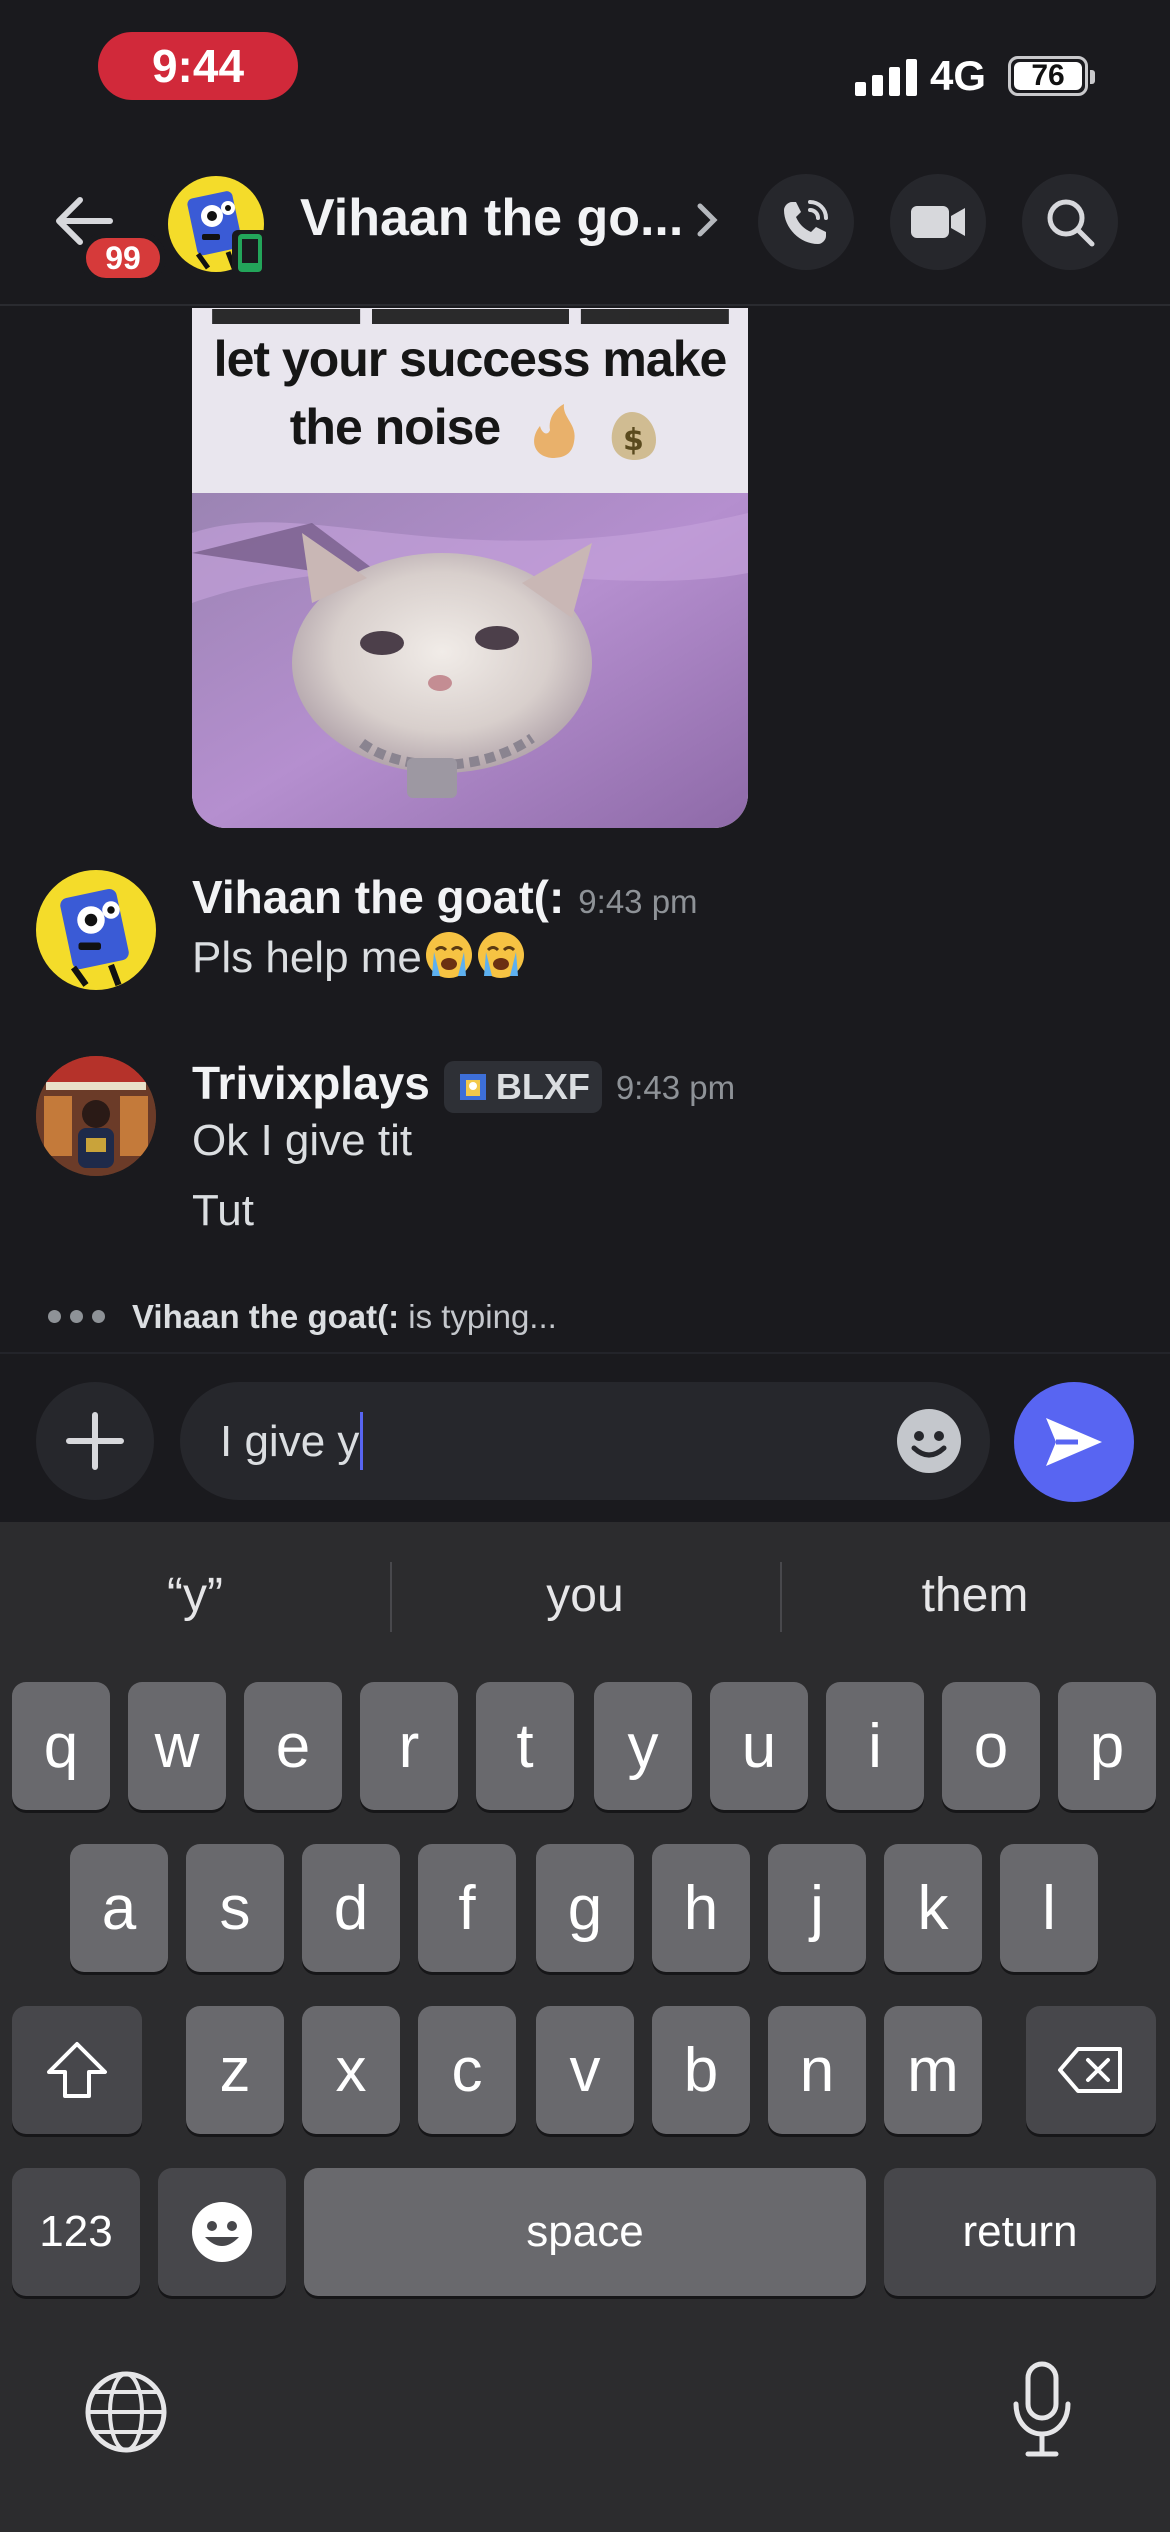  I want to click on network-type: 4G, so click(958, 75).